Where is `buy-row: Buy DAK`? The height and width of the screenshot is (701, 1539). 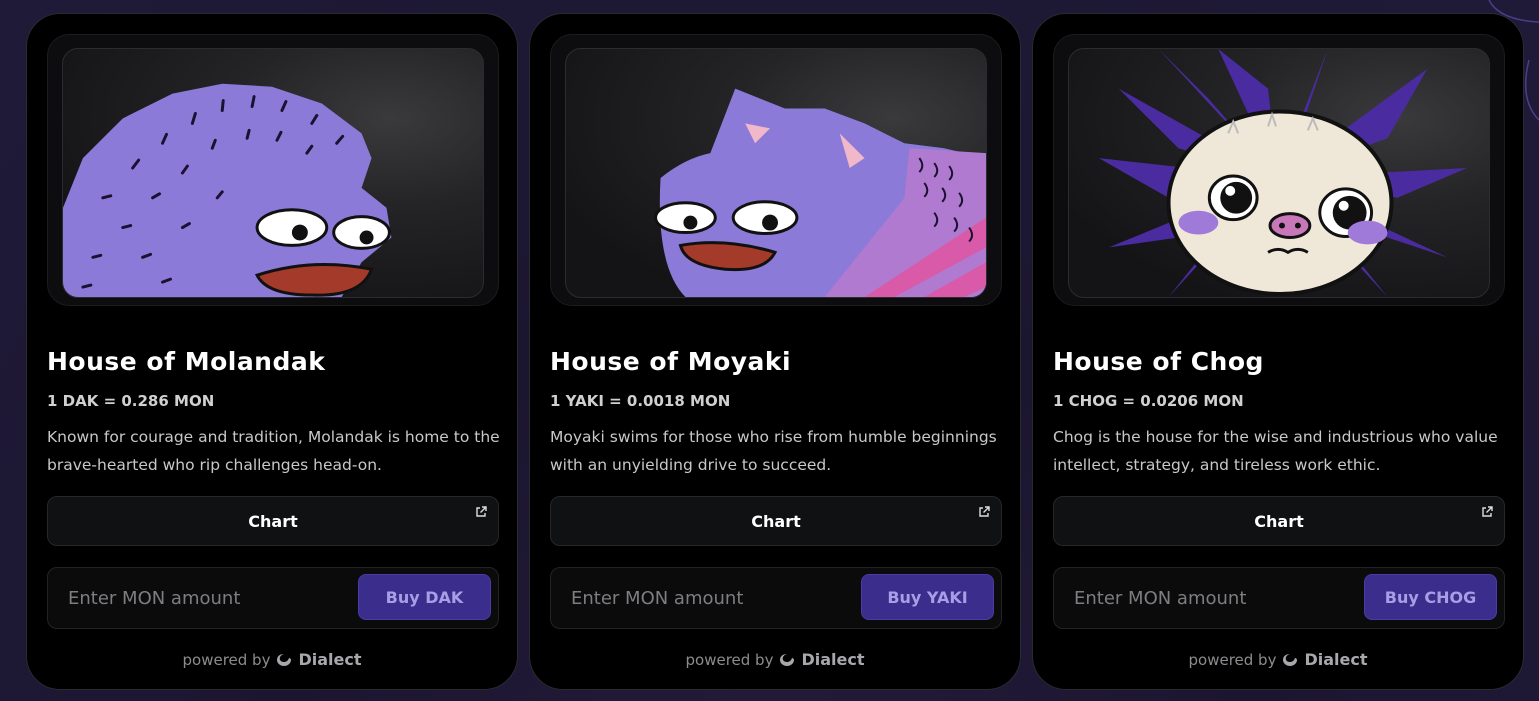 buy-row: Buy DAK is located at coordinates (273, 598).